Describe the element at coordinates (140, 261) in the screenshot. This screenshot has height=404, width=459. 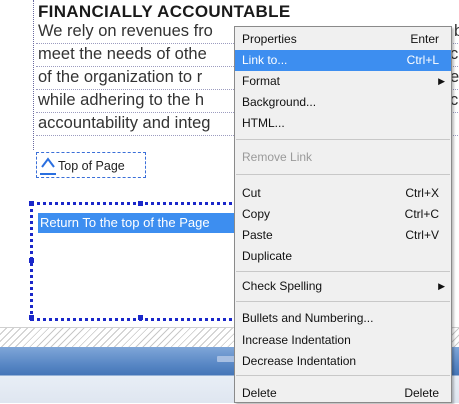
I see `selected-text-box: Return To the top of the Page` at that location.